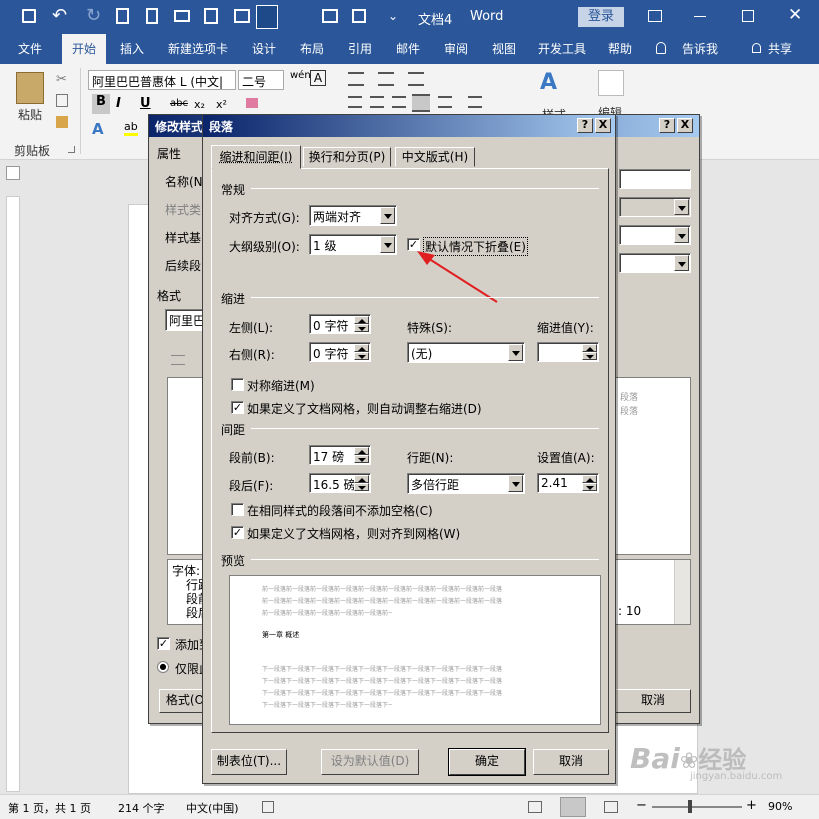  Describe the element at coordinates (221, 104) in the screenshot. I see `superscript-icon: x²` at that location.